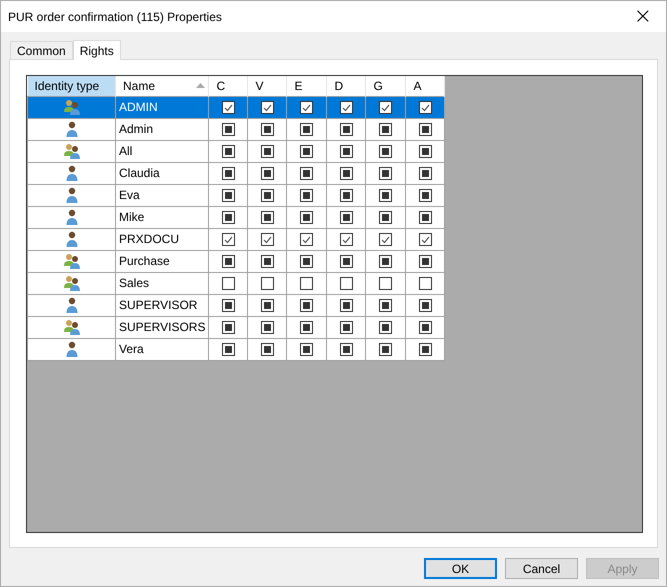 This screenshot has height=587, width=667. What do you see at coordinates (386, 86) in the screenshot?
I see `column-header: G` at bounding box center [386, 86].